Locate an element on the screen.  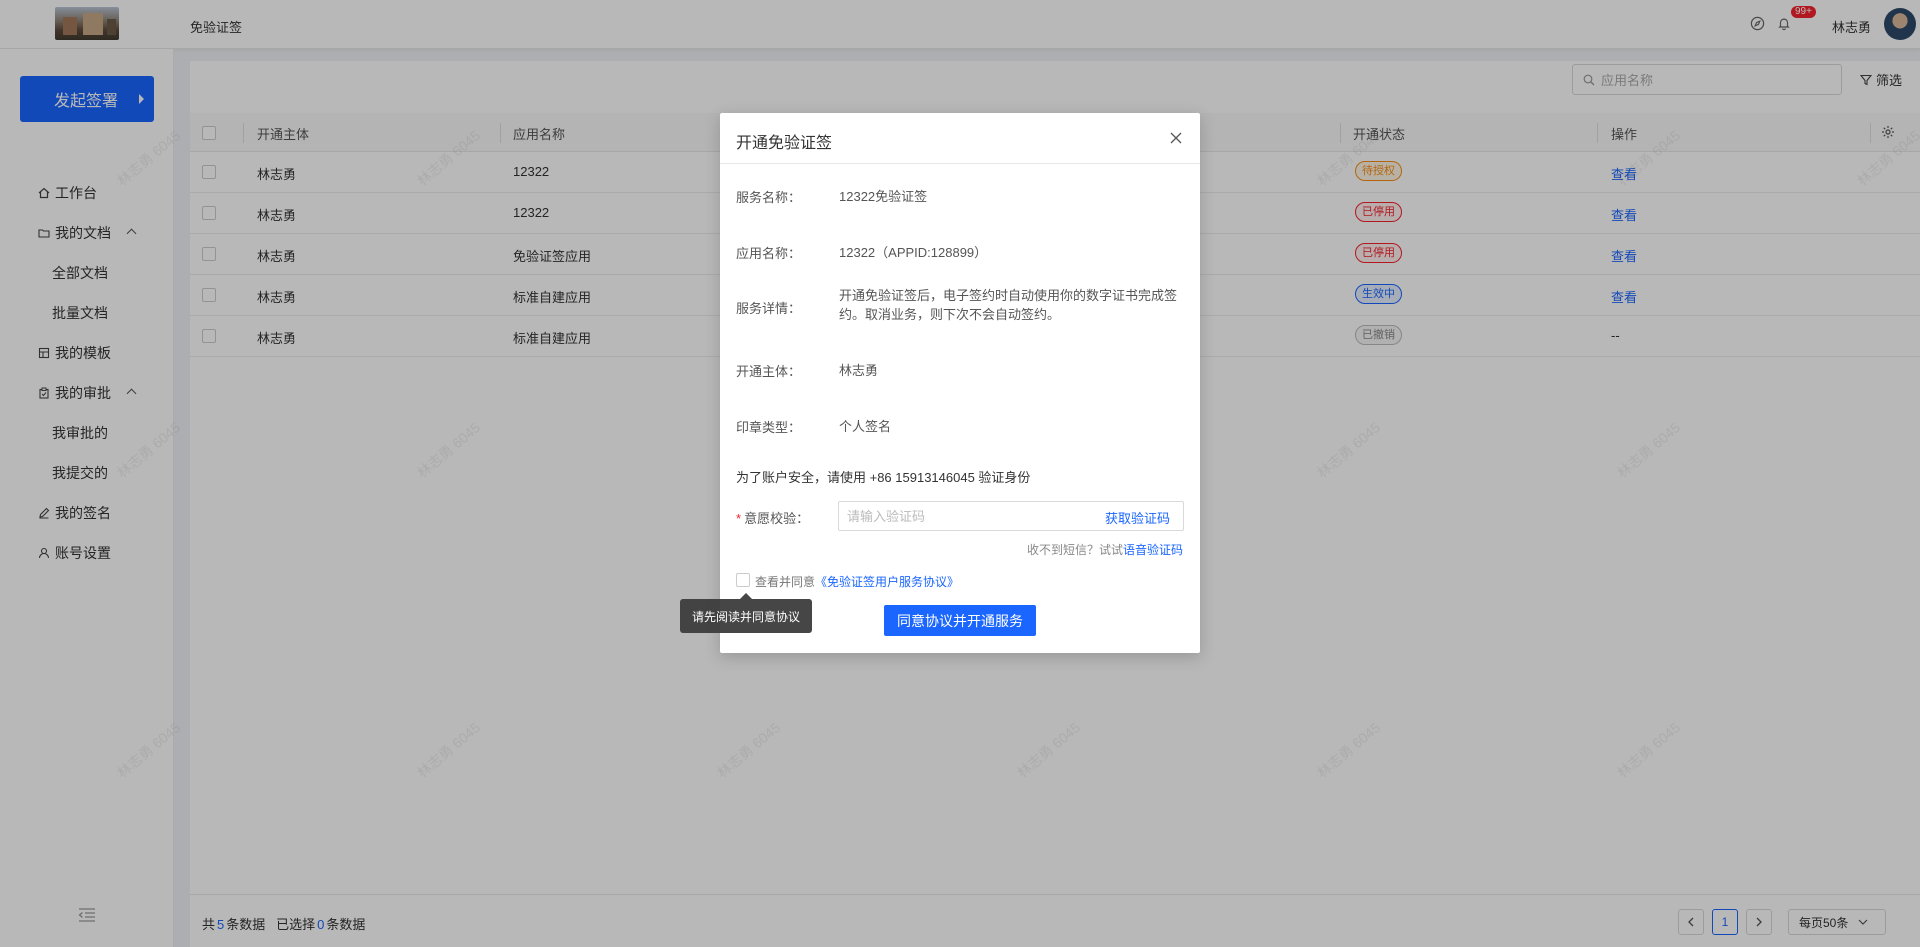
field-value-app-name: 12322（APPID:128899） is located at coordinates (913, 252).